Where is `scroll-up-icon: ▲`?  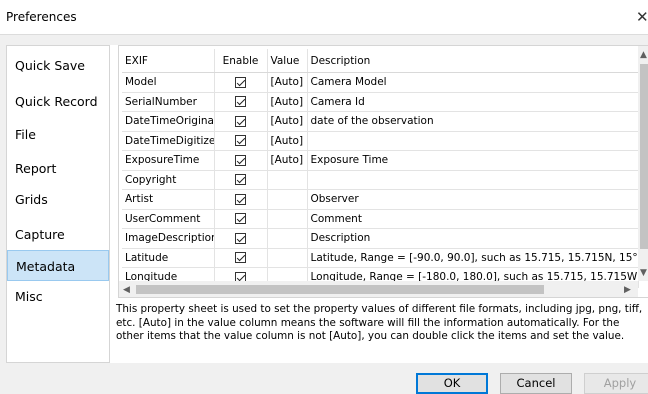 scroll-up-icon: ▲ is located at coordinates (643, 55).